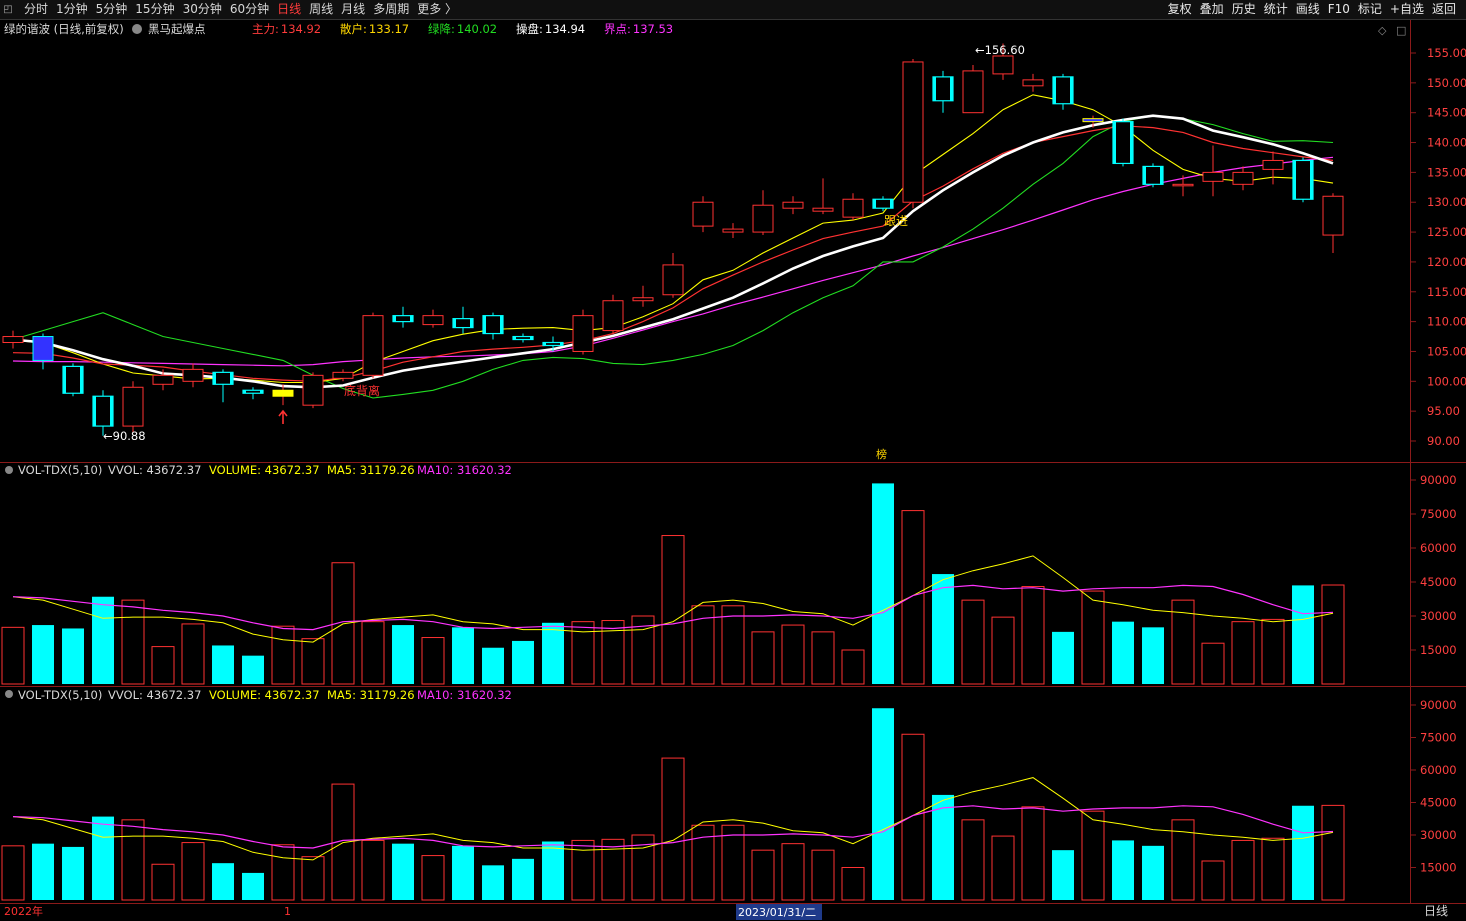 The image size is (1466, 921). Describe the element at coordinates (1446, 292) in the screenshot. I see `price-tick-8: 115.00` at that location.